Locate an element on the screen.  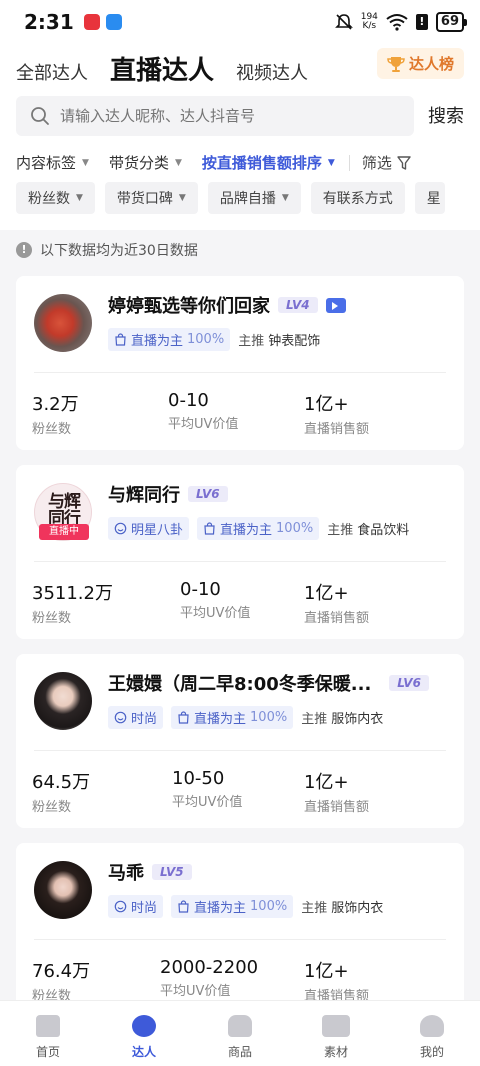
nav-creators: 达人 is located at coordinates (144, 1033).